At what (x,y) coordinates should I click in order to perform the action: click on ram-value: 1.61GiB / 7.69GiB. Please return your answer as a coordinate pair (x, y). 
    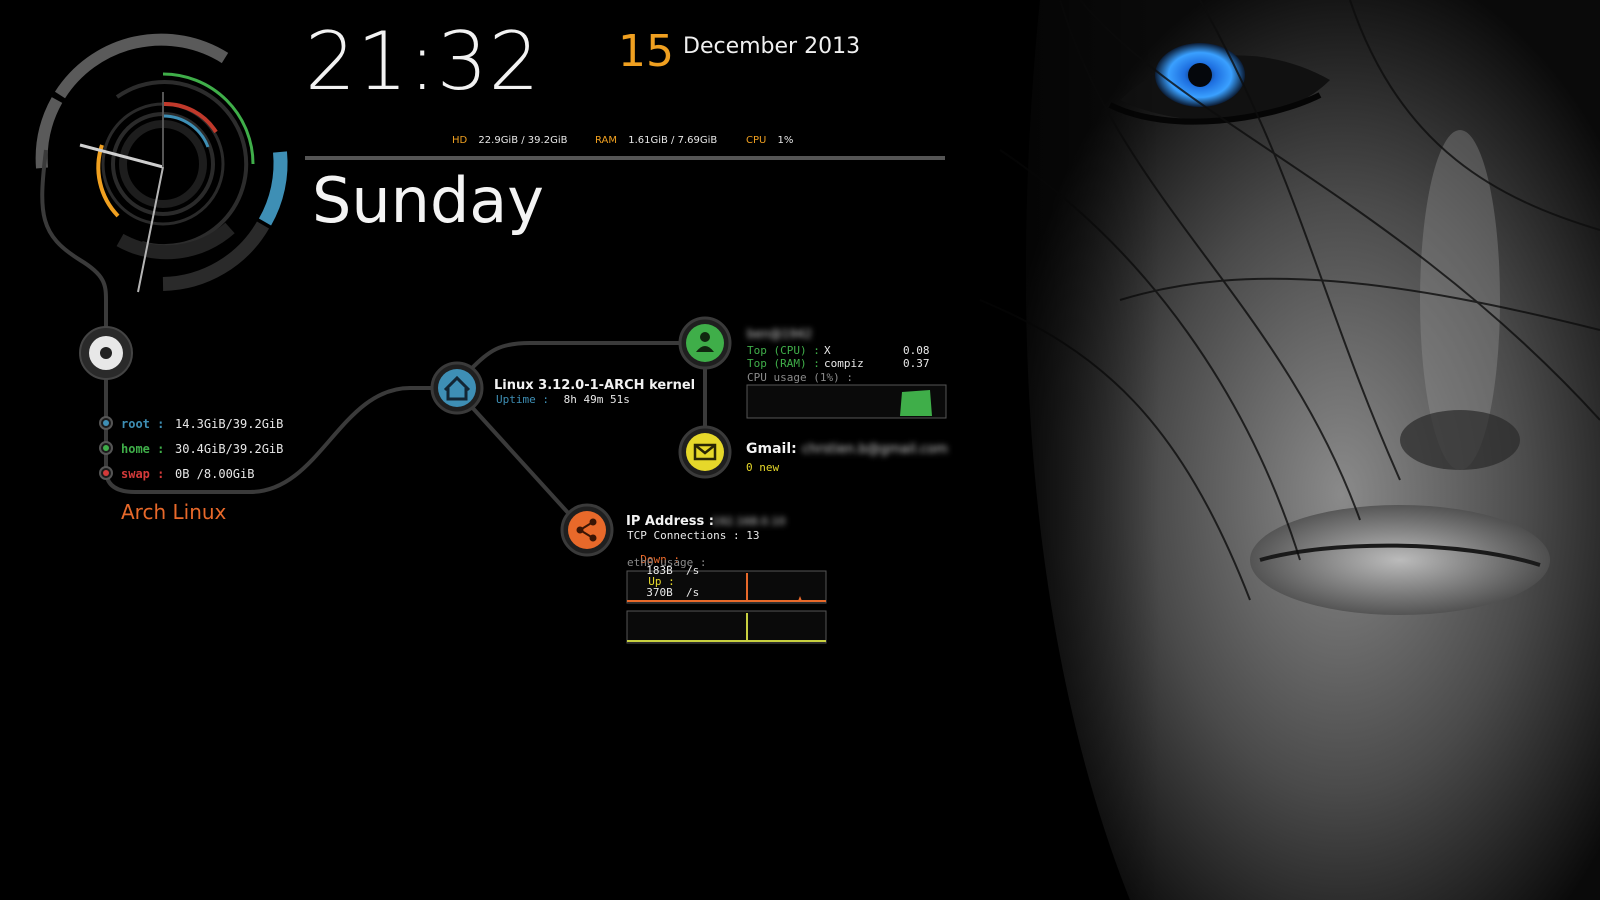
    Looking at the image, I should click on (673, 140).